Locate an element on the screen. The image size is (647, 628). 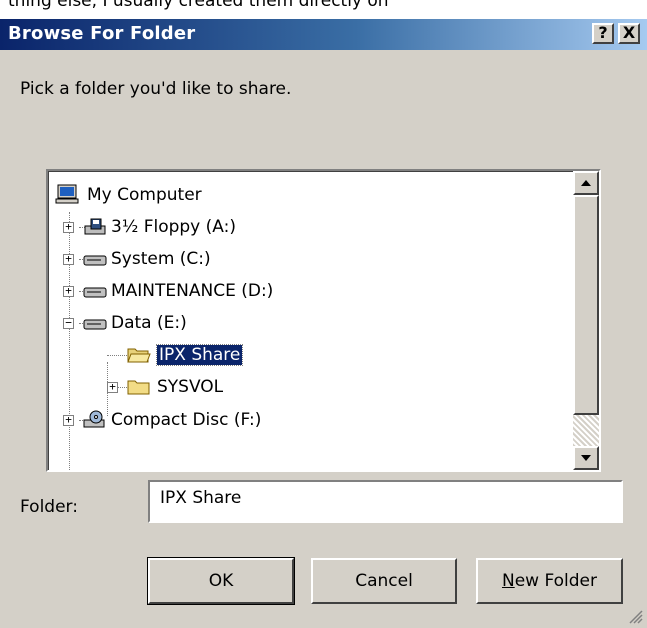
folder-input: IPX Share is located at coordinates (385, 501).